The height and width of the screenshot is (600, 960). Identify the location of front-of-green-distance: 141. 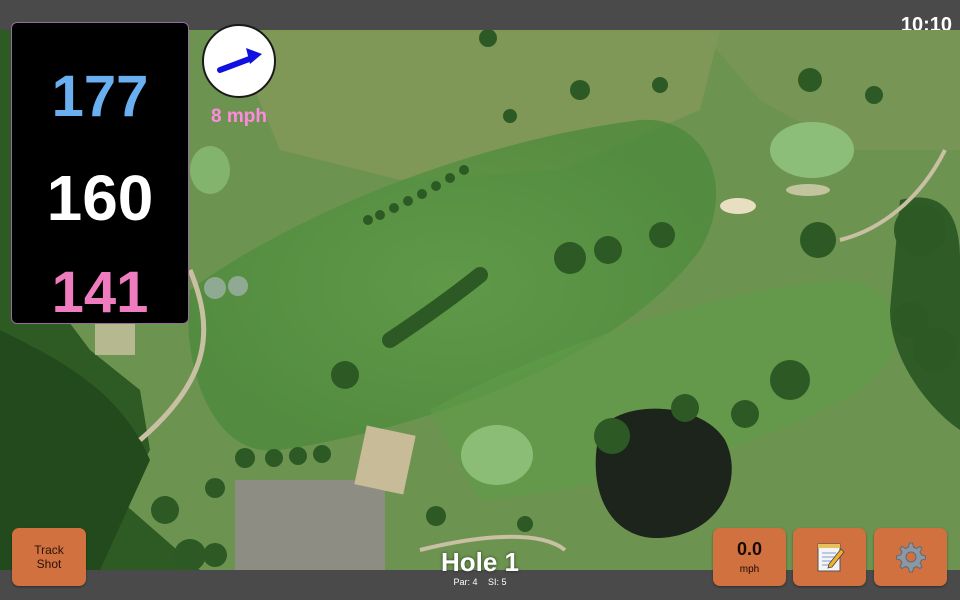
(100, 292).